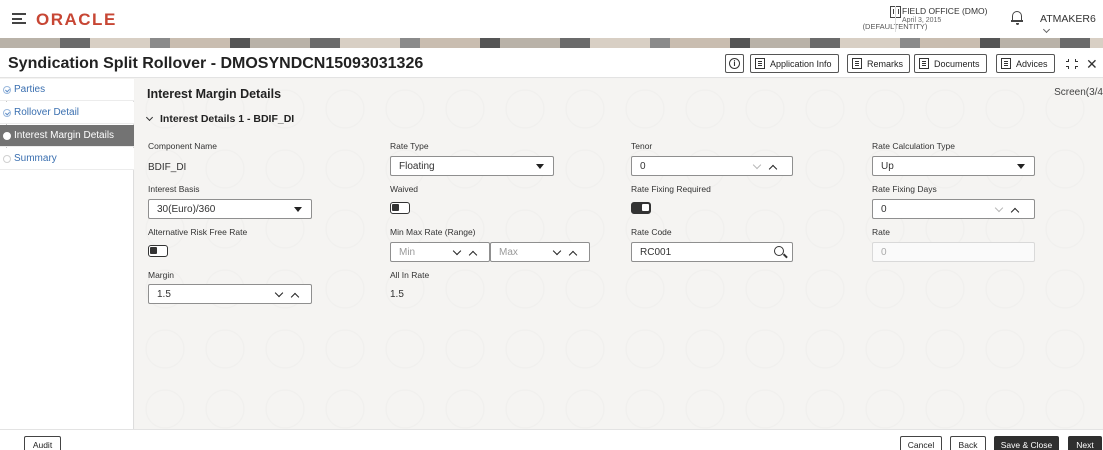 This screenshot has height=450, width=1103. I want to click on cancel-button: Cancel, so click(921, 443).